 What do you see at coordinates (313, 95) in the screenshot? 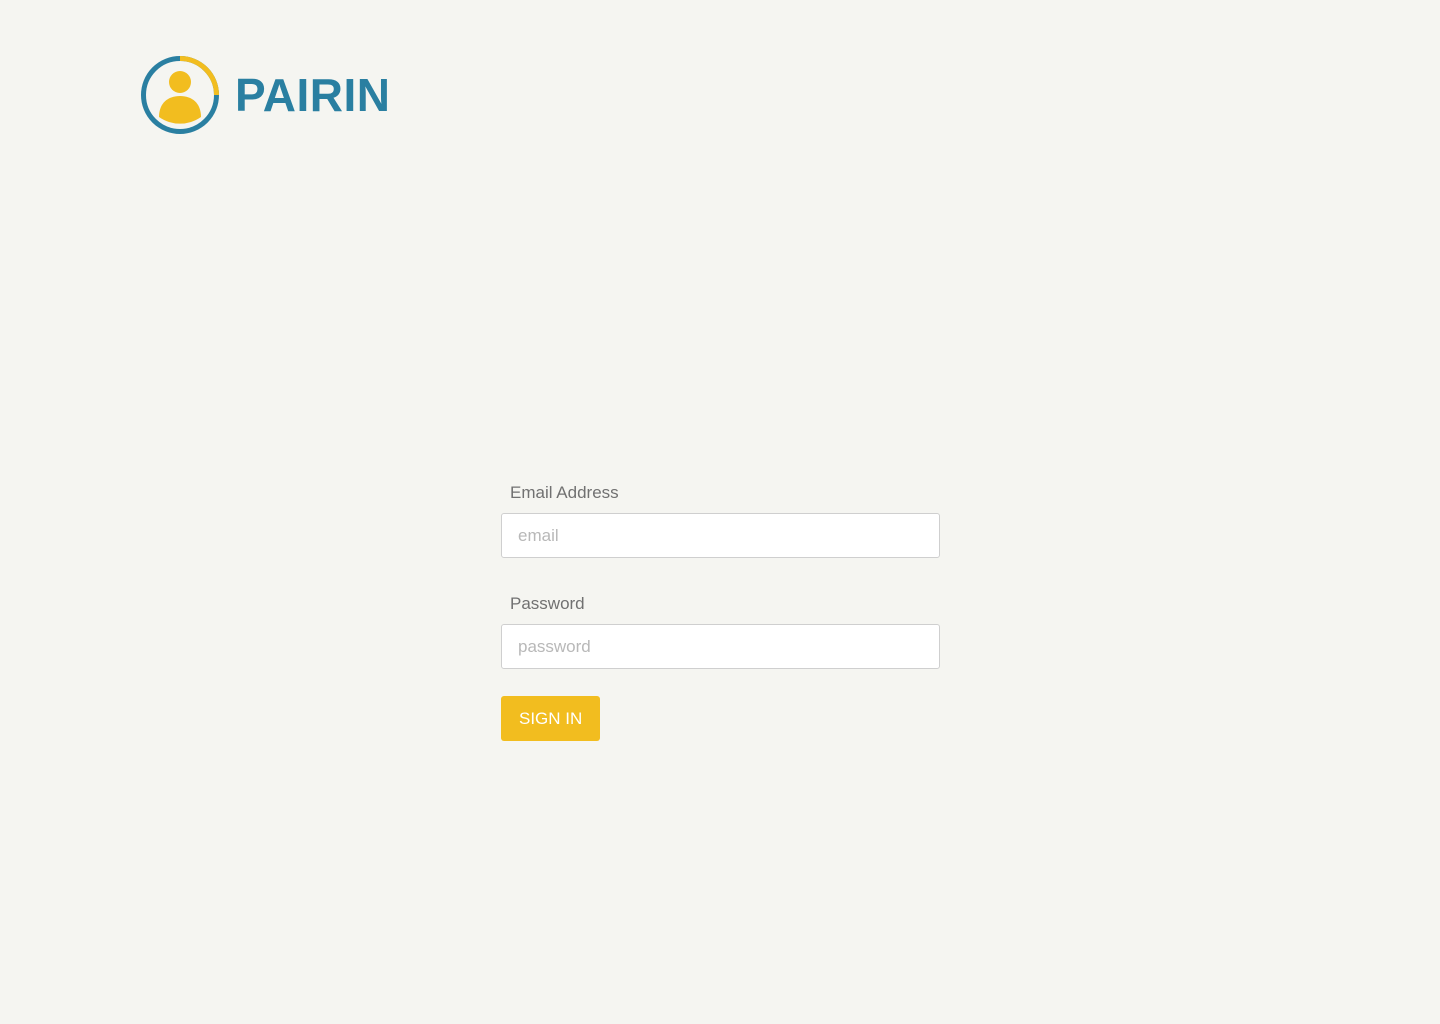
I see `brand-name: PAIRIN` at bounding box center [313, 95].